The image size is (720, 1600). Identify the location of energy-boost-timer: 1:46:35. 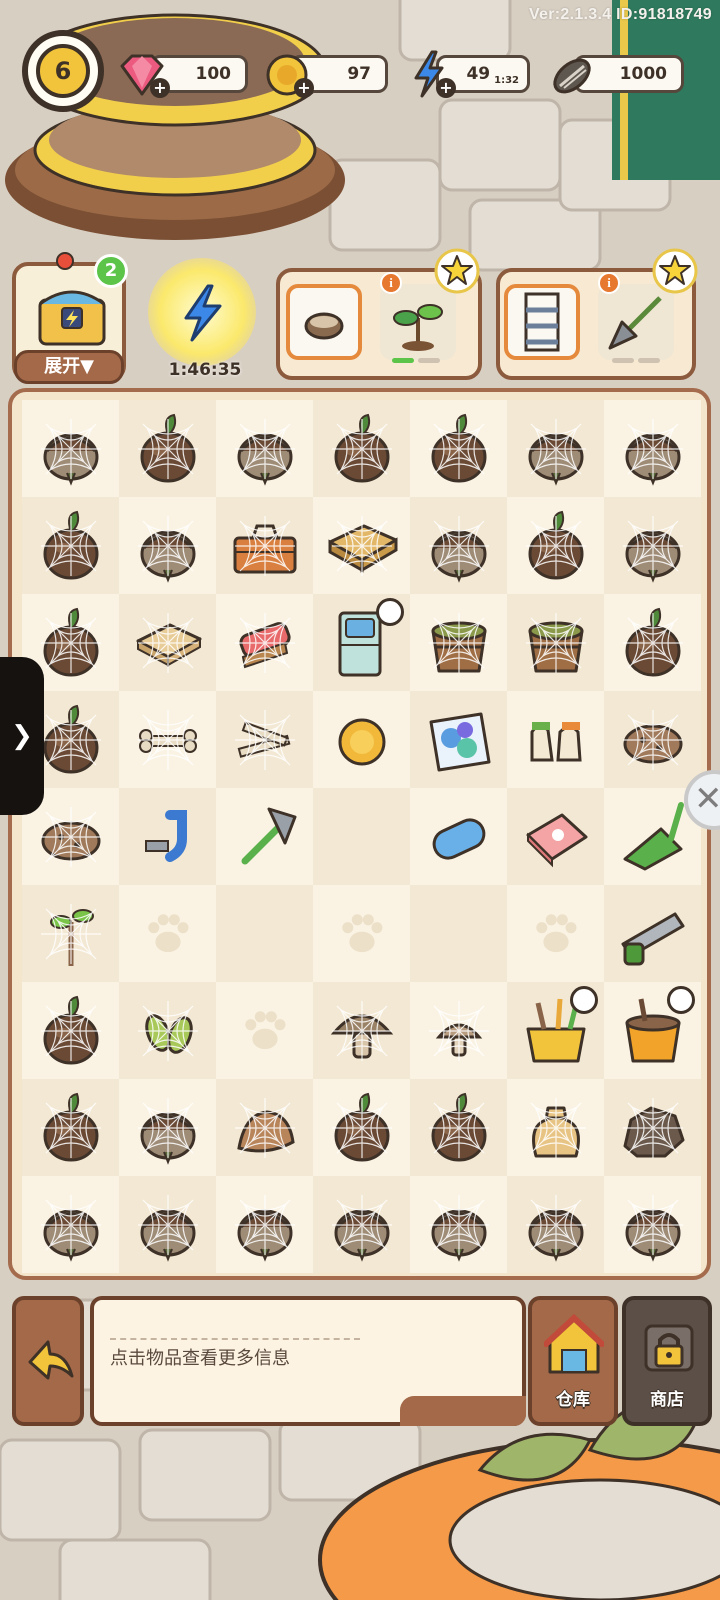
(205, 370).